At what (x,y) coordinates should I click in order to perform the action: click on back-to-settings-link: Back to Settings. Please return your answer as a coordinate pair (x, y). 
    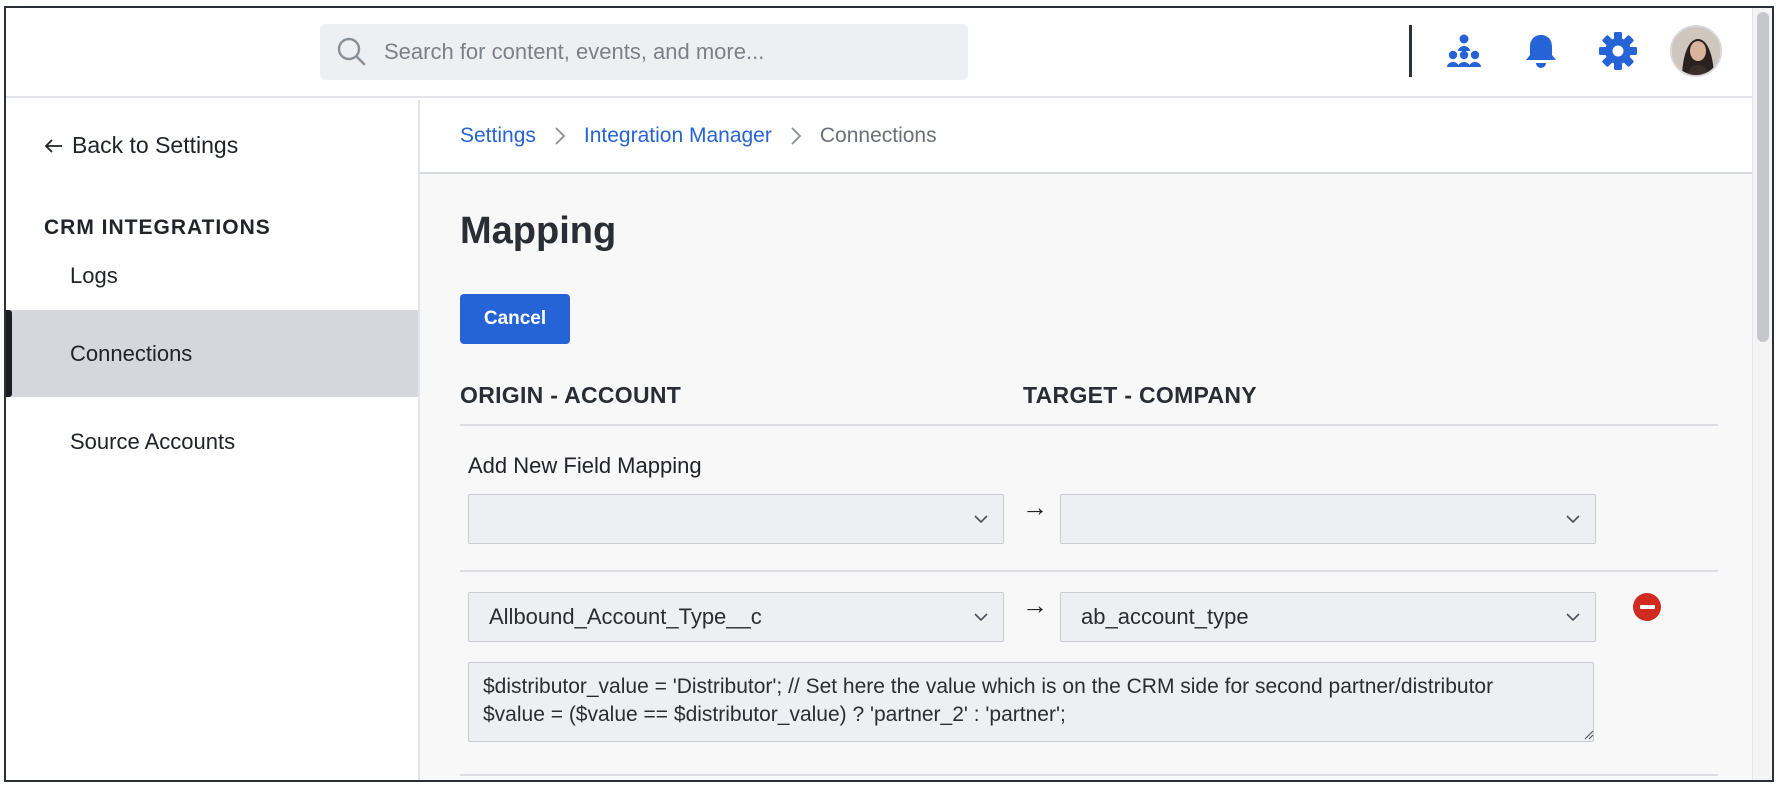
    Looking at the image, I should click on (141, 145).